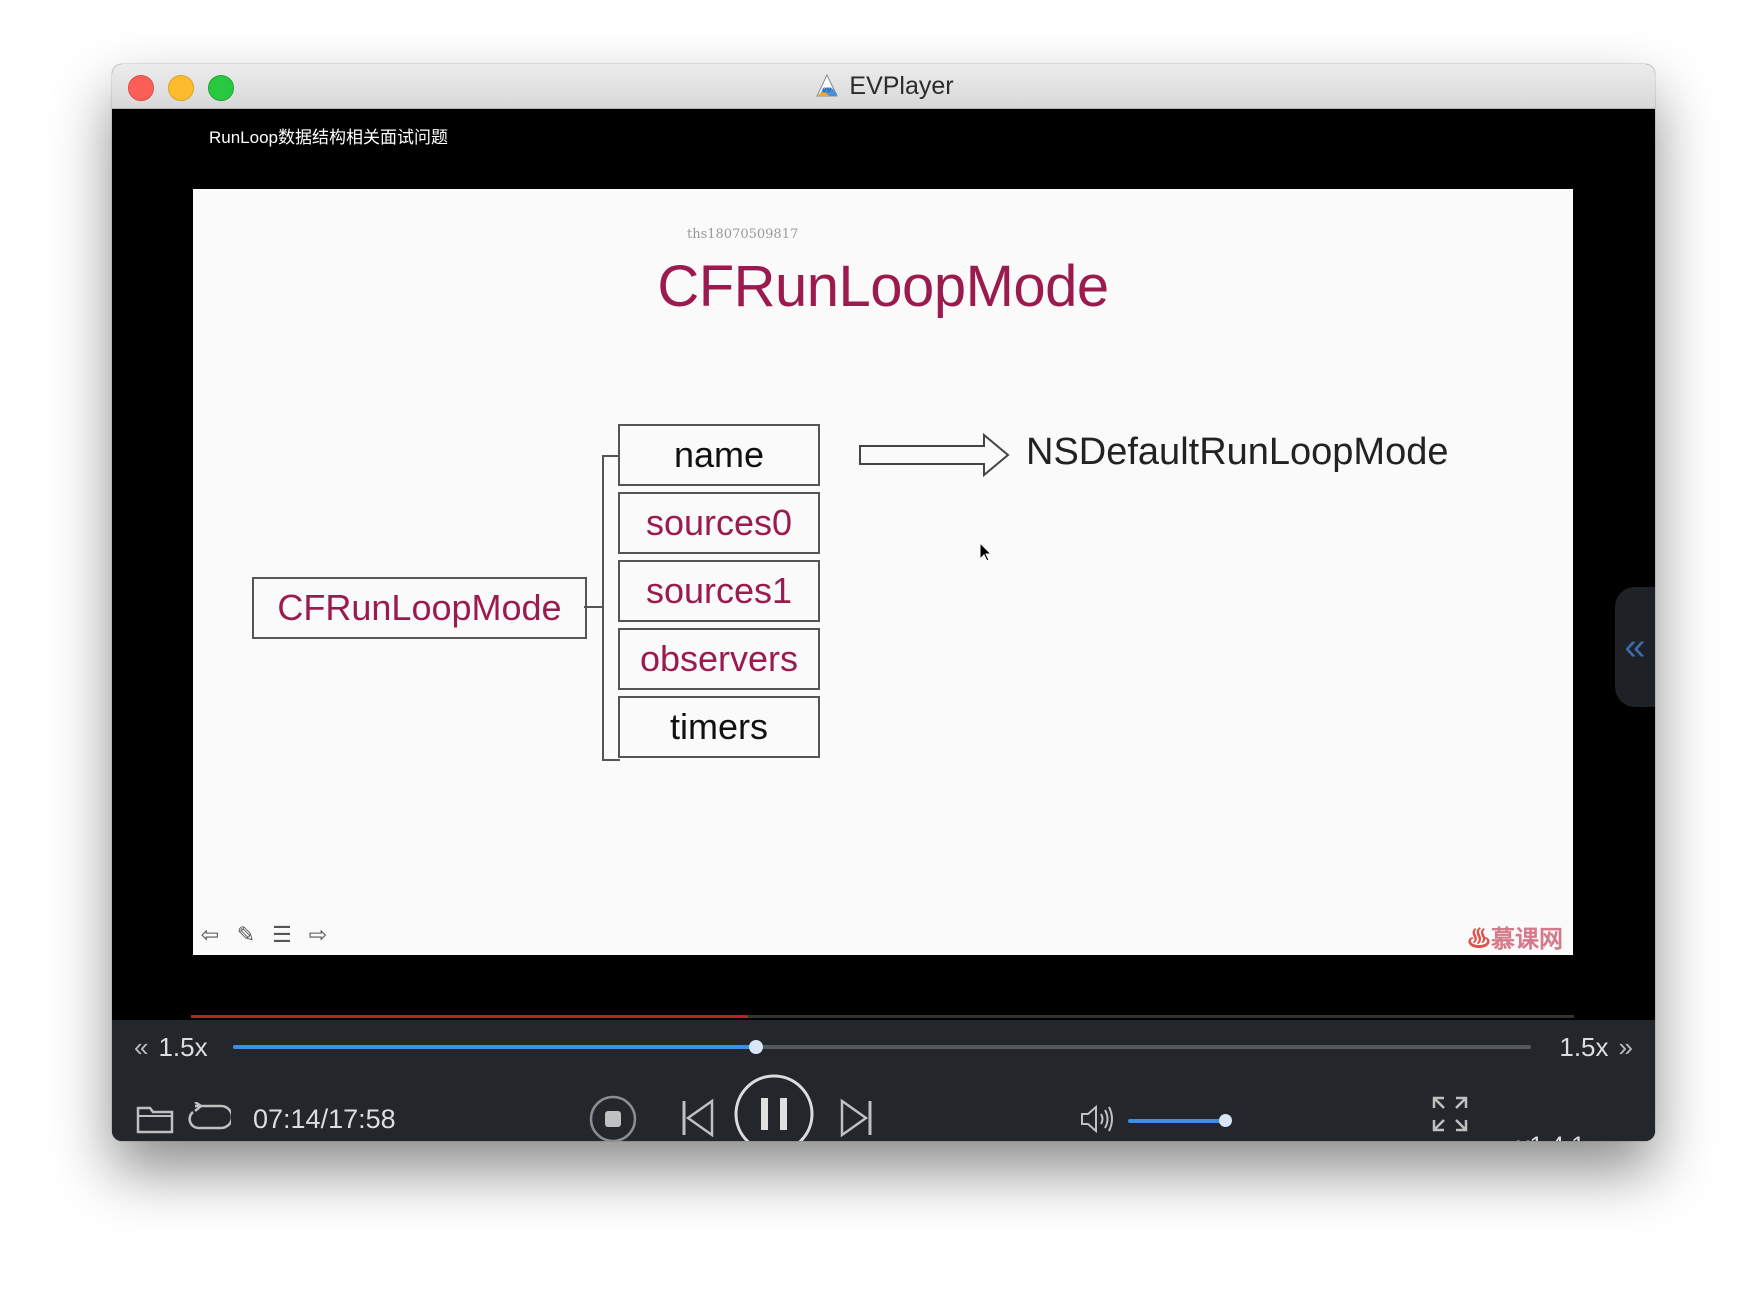 The height and width of the screenshot is (1298, 1760). What do you see at coordinates (882, 1016) in the screenshot?
I see `video-progress-bar` at bounding box center [882, 1016].